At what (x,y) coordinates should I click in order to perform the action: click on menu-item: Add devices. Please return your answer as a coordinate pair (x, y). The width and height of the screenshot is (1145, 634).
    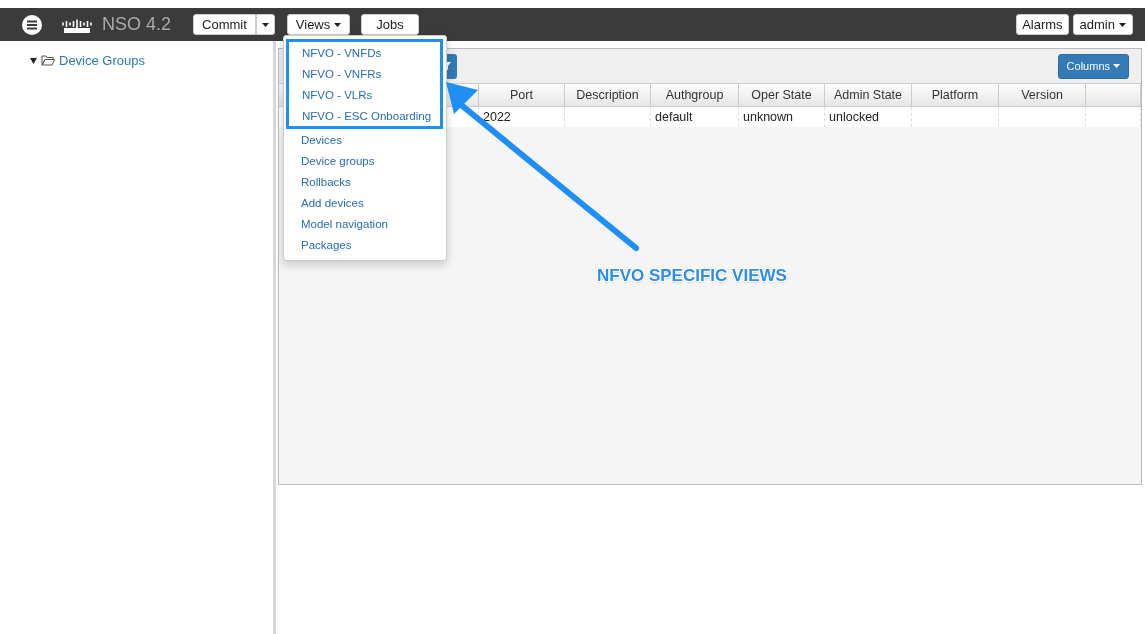
    Looking at the image, I should click on (365, 202).